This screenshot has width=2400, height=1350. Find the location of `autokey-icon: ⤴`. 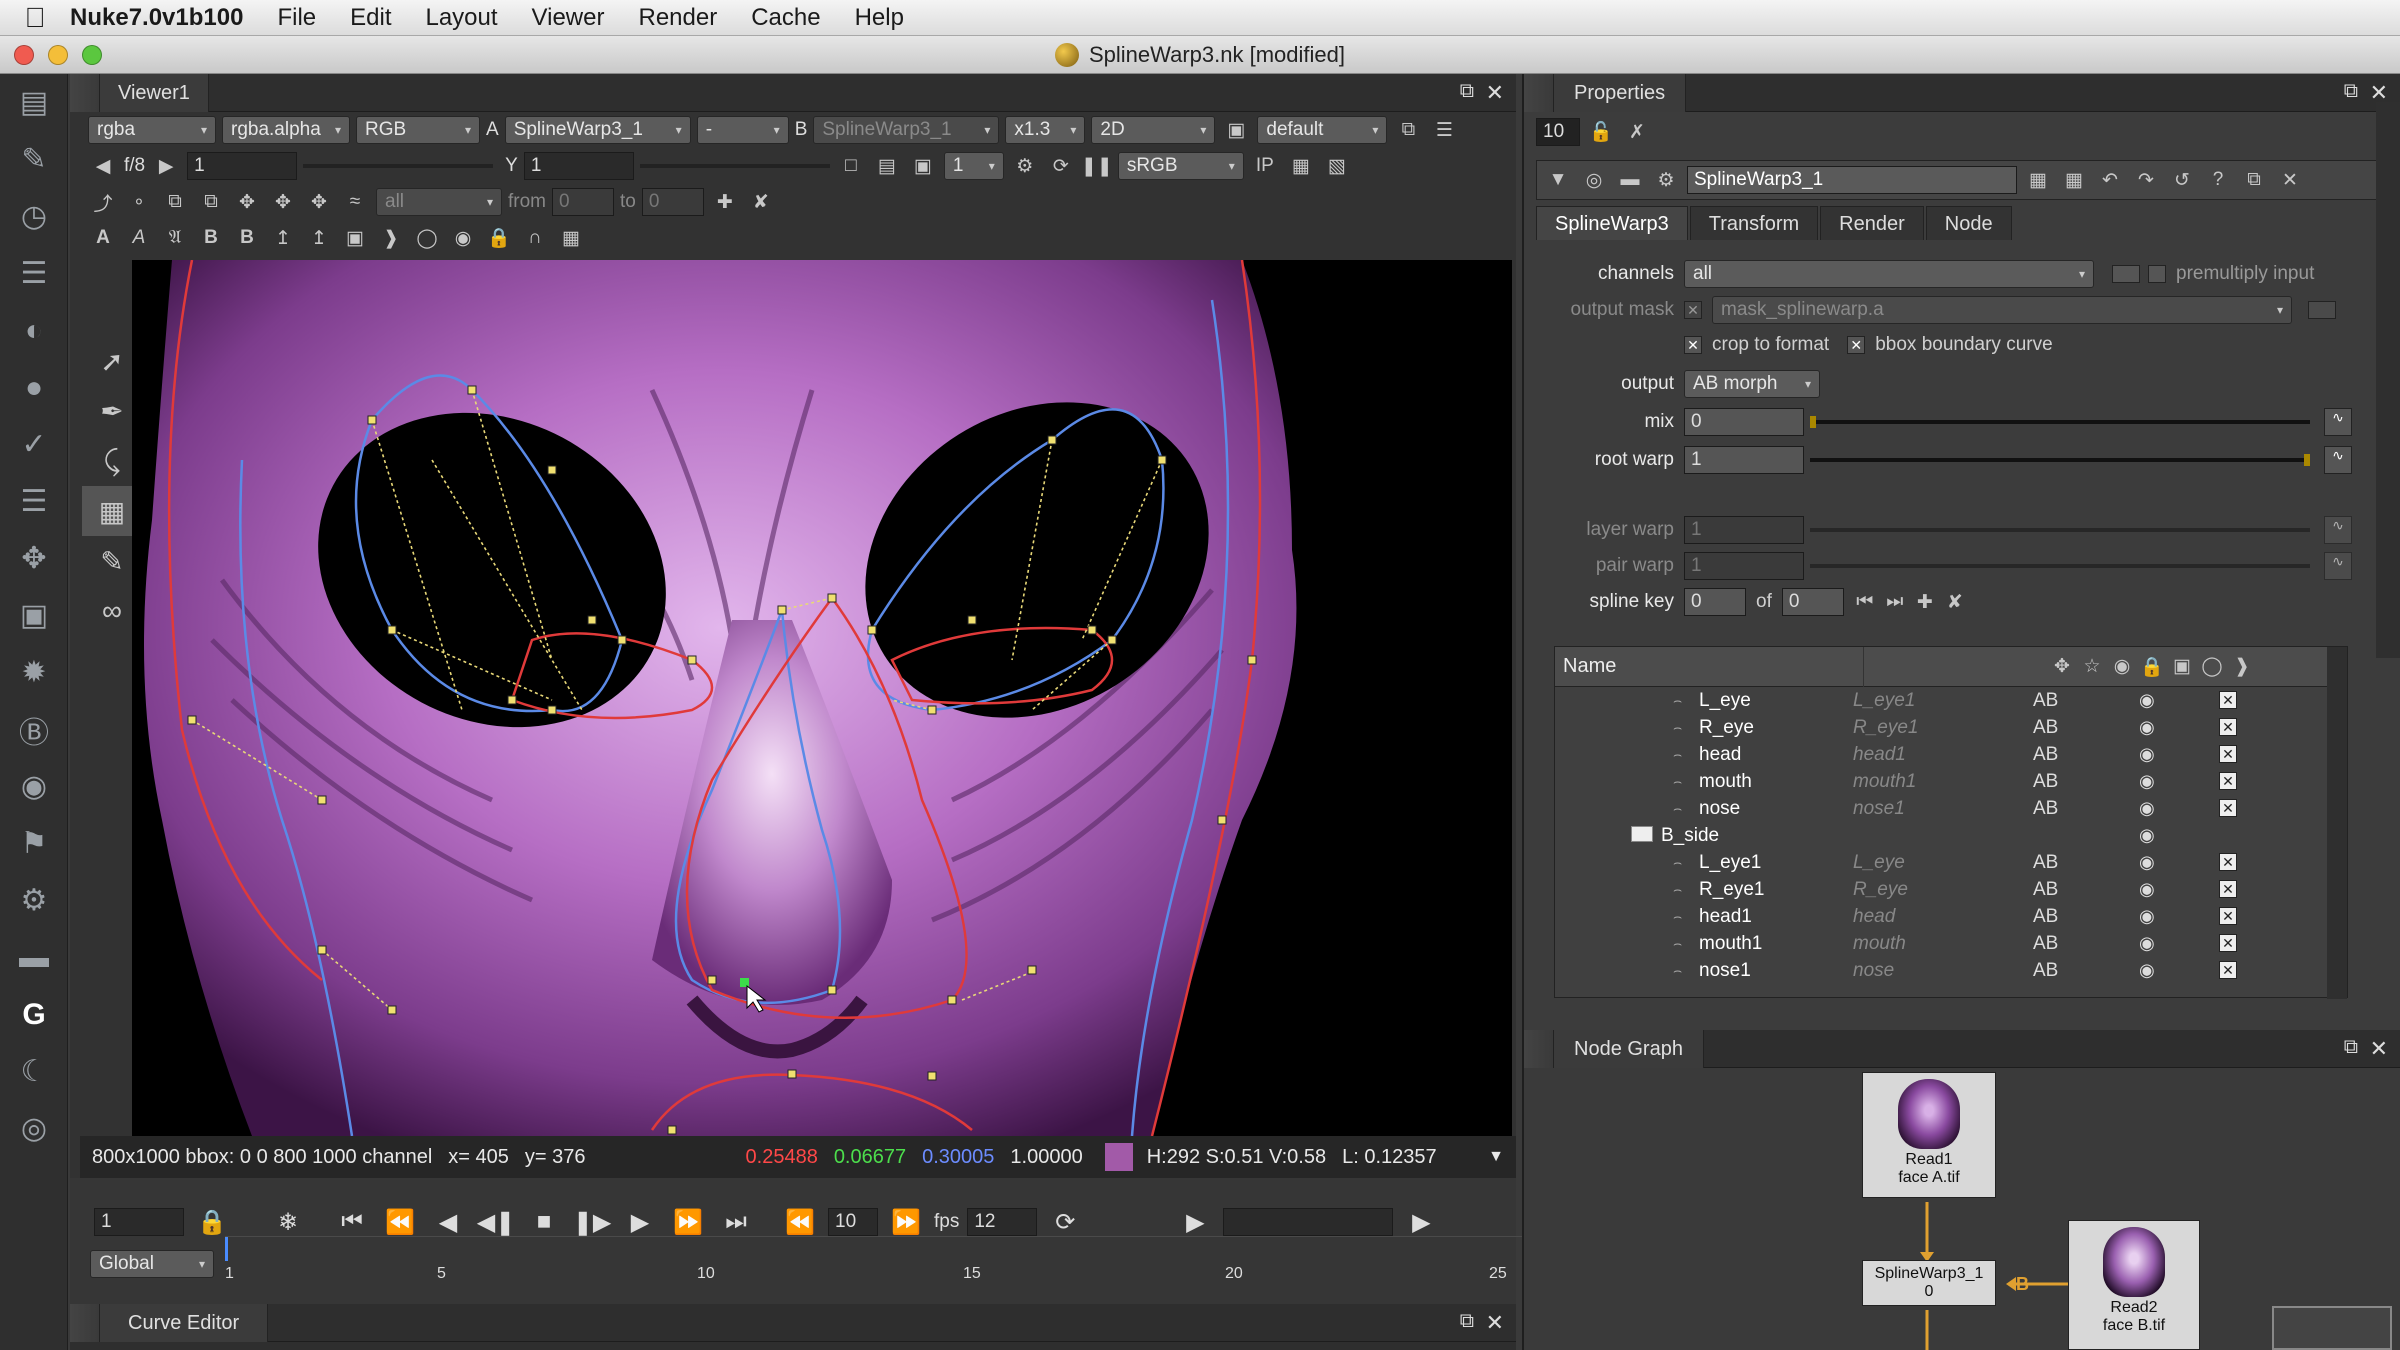

autokey-icon: ⤴ is located at coordinates (103, 202).